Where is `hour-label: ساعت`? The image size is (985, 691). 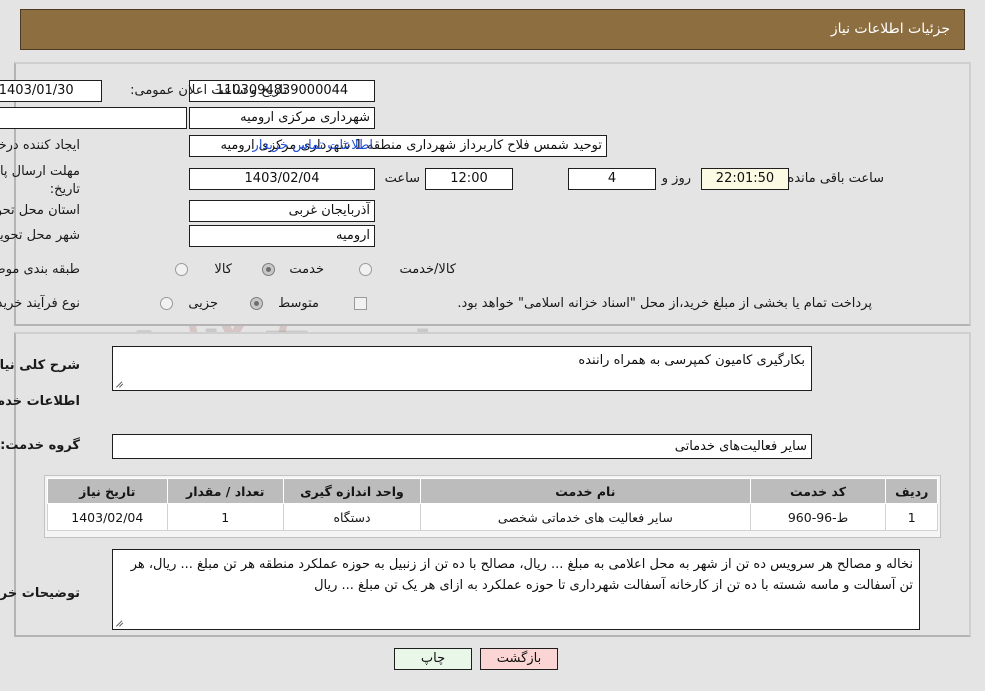 hour-label: ساعت is located at coordinates (402, 178).